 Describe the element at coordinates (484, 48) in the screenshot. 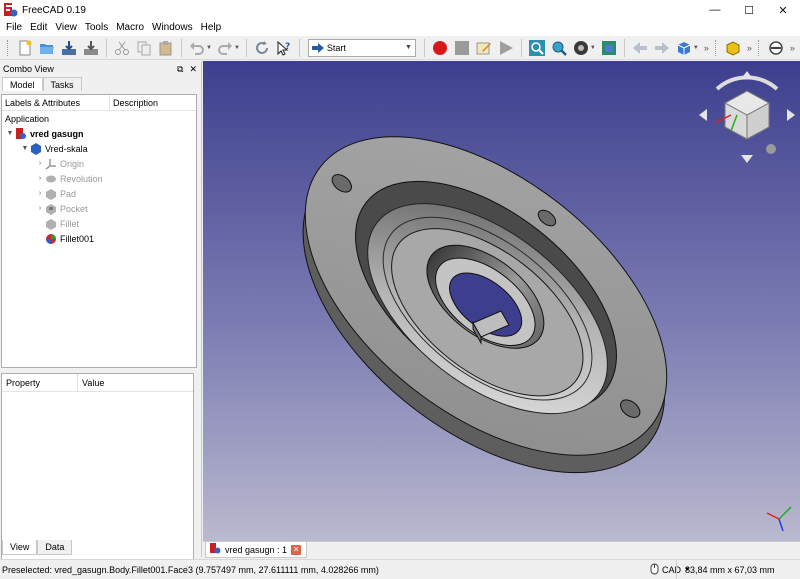

I see `edit-macro-icon` at that location.